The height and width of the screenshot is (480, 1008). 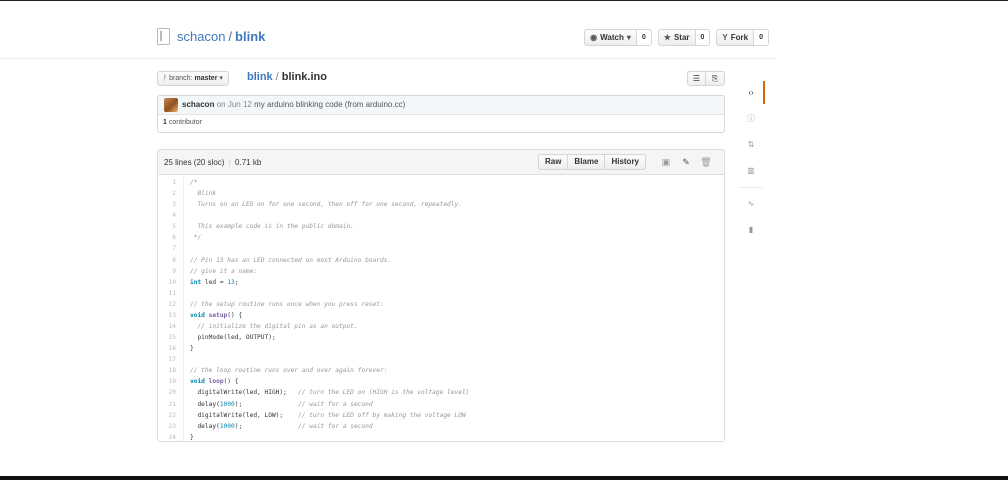 I want to click on line-number: 8, so click(x=170, y=260).